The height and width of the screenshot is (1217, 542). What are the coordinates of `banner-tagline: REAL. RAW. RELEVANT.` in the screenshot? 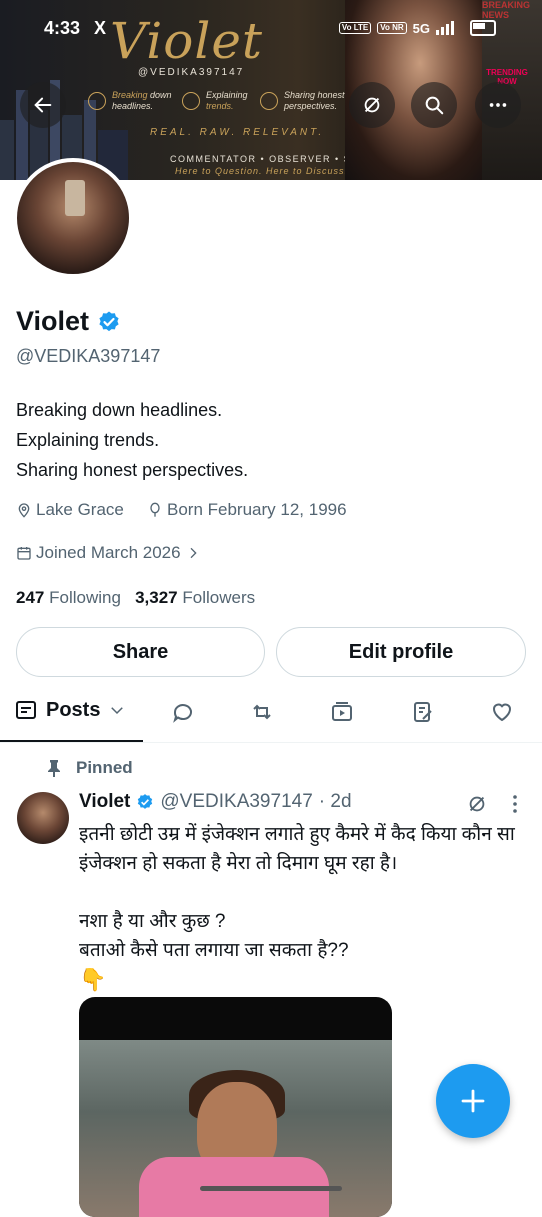 It's located at (237, 132).